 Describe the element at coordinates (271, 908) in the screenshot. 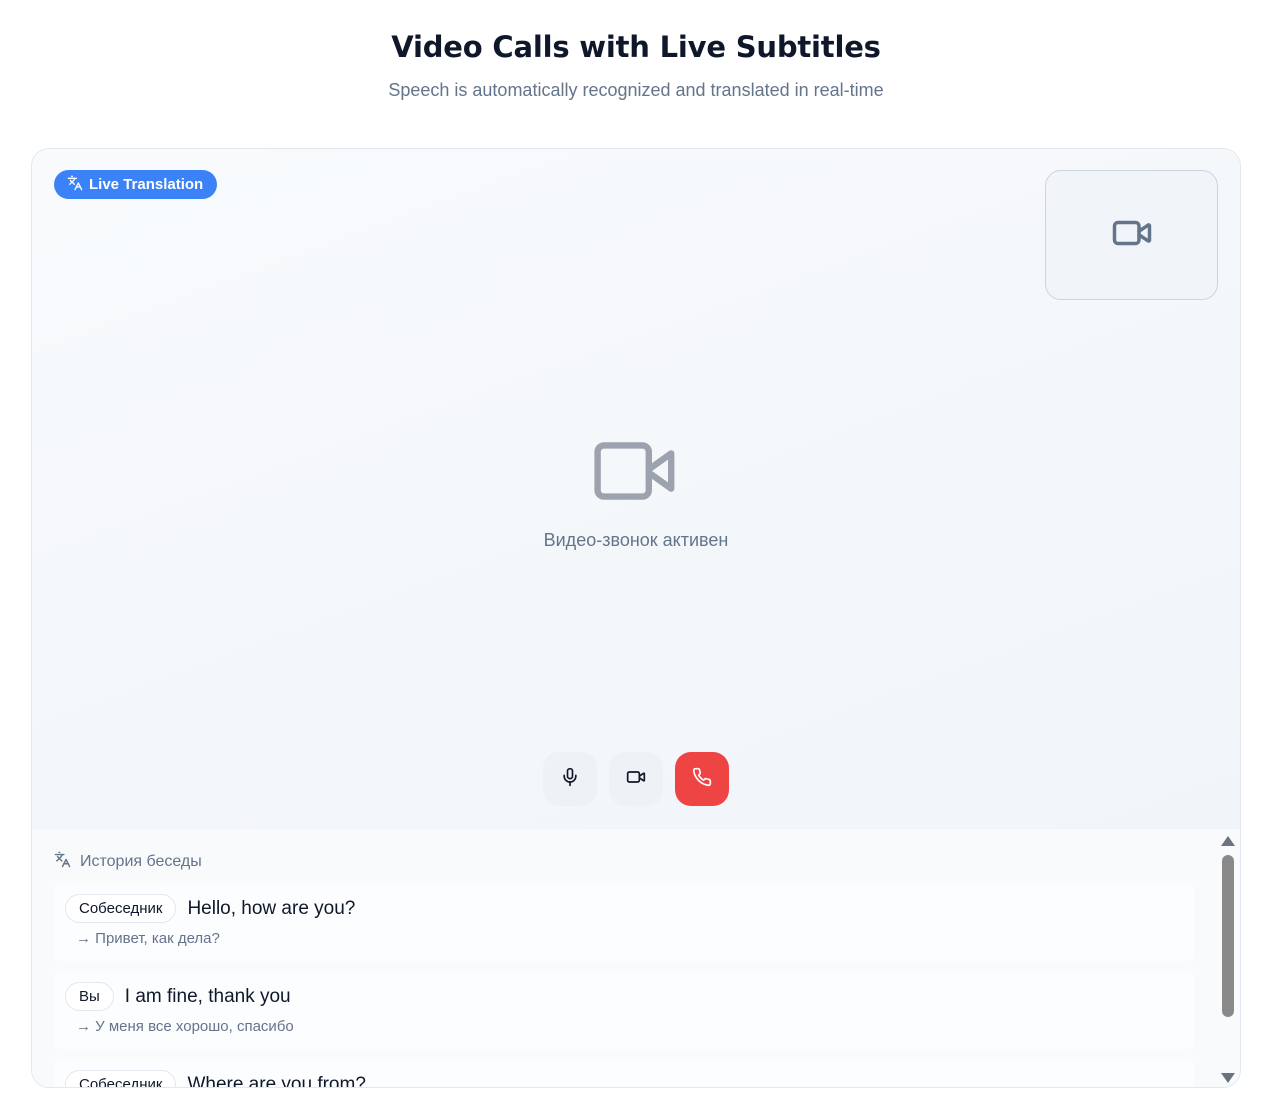

I see `message-text: Hello, how are you?` at that location.